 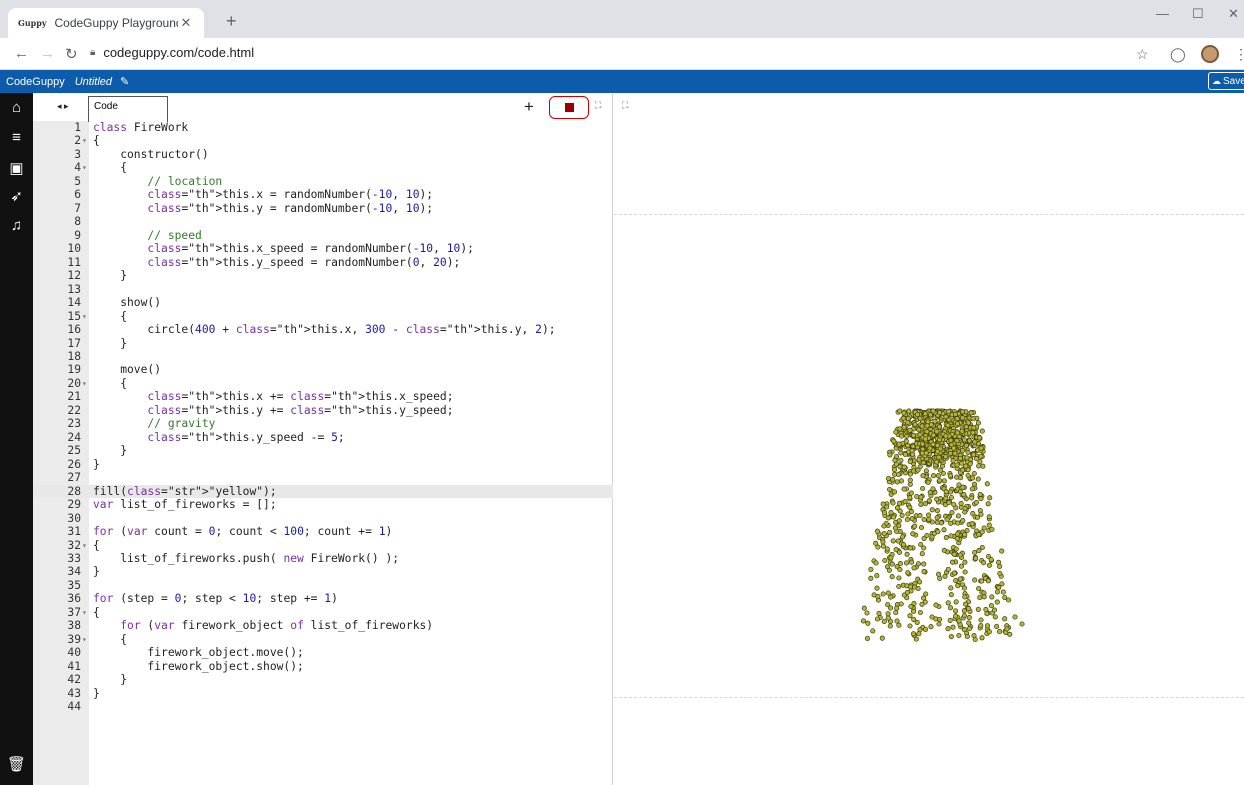 I want to click on code-line: 25 }, so click(x=323, y=450).